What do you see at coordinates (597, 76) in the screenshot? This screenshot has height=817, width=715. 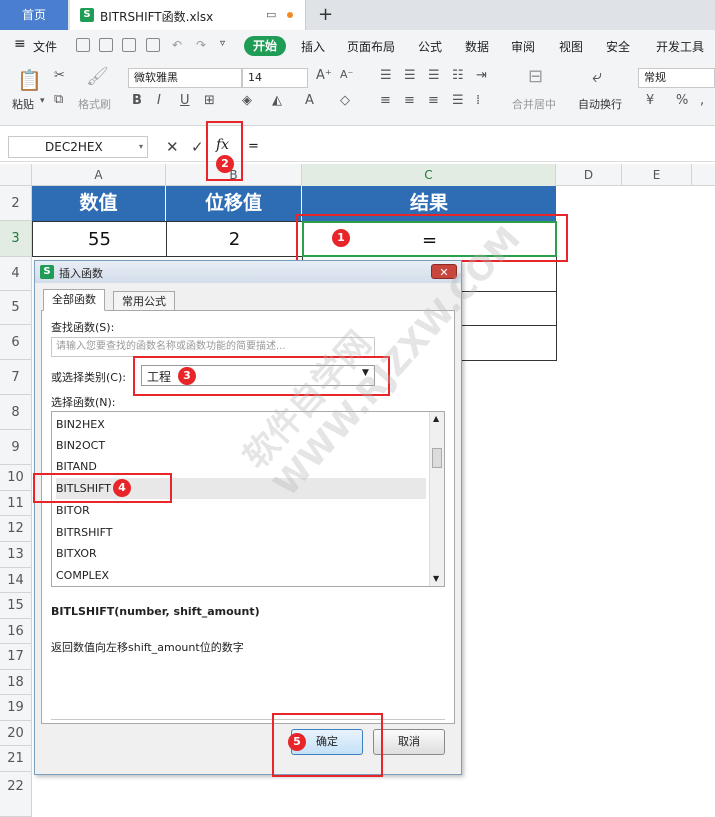 I see `wrap-text-icon: ⤶` at bounding box center [597, 76].